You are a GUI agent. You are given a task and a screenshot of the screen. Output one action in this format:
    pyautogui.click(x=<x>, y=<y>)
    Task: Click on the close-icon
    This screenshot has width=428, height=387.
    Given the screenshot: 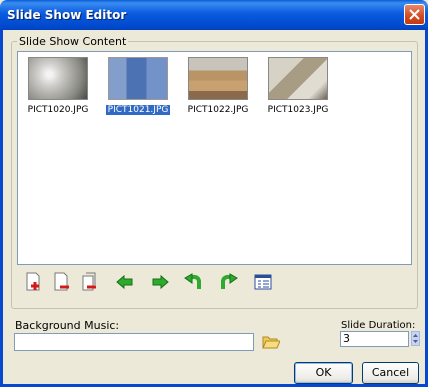 What is the action you would take?
    pyautogui.click(x=414, y=14)
    